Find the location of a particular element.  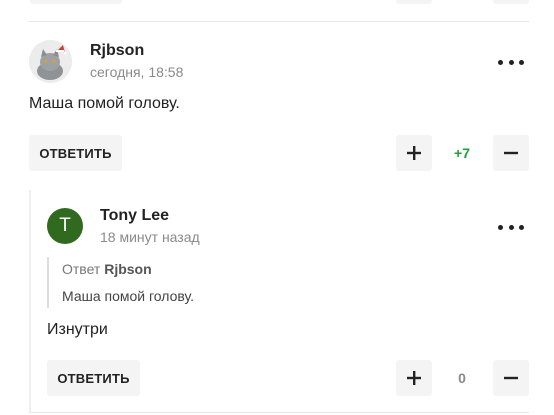

comment-text: Изнутри is located at coordinates (77, 329).